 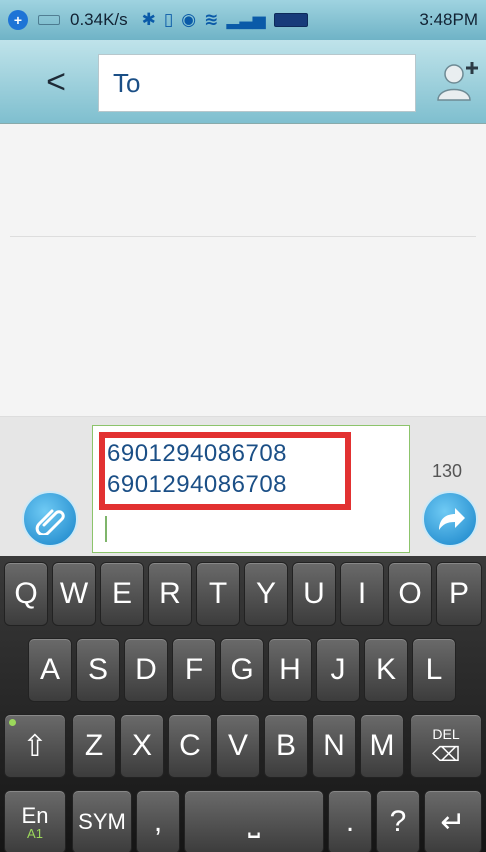 I want to click on message-input: 6901294086708 6901294086708, so click(x=251, y=489).